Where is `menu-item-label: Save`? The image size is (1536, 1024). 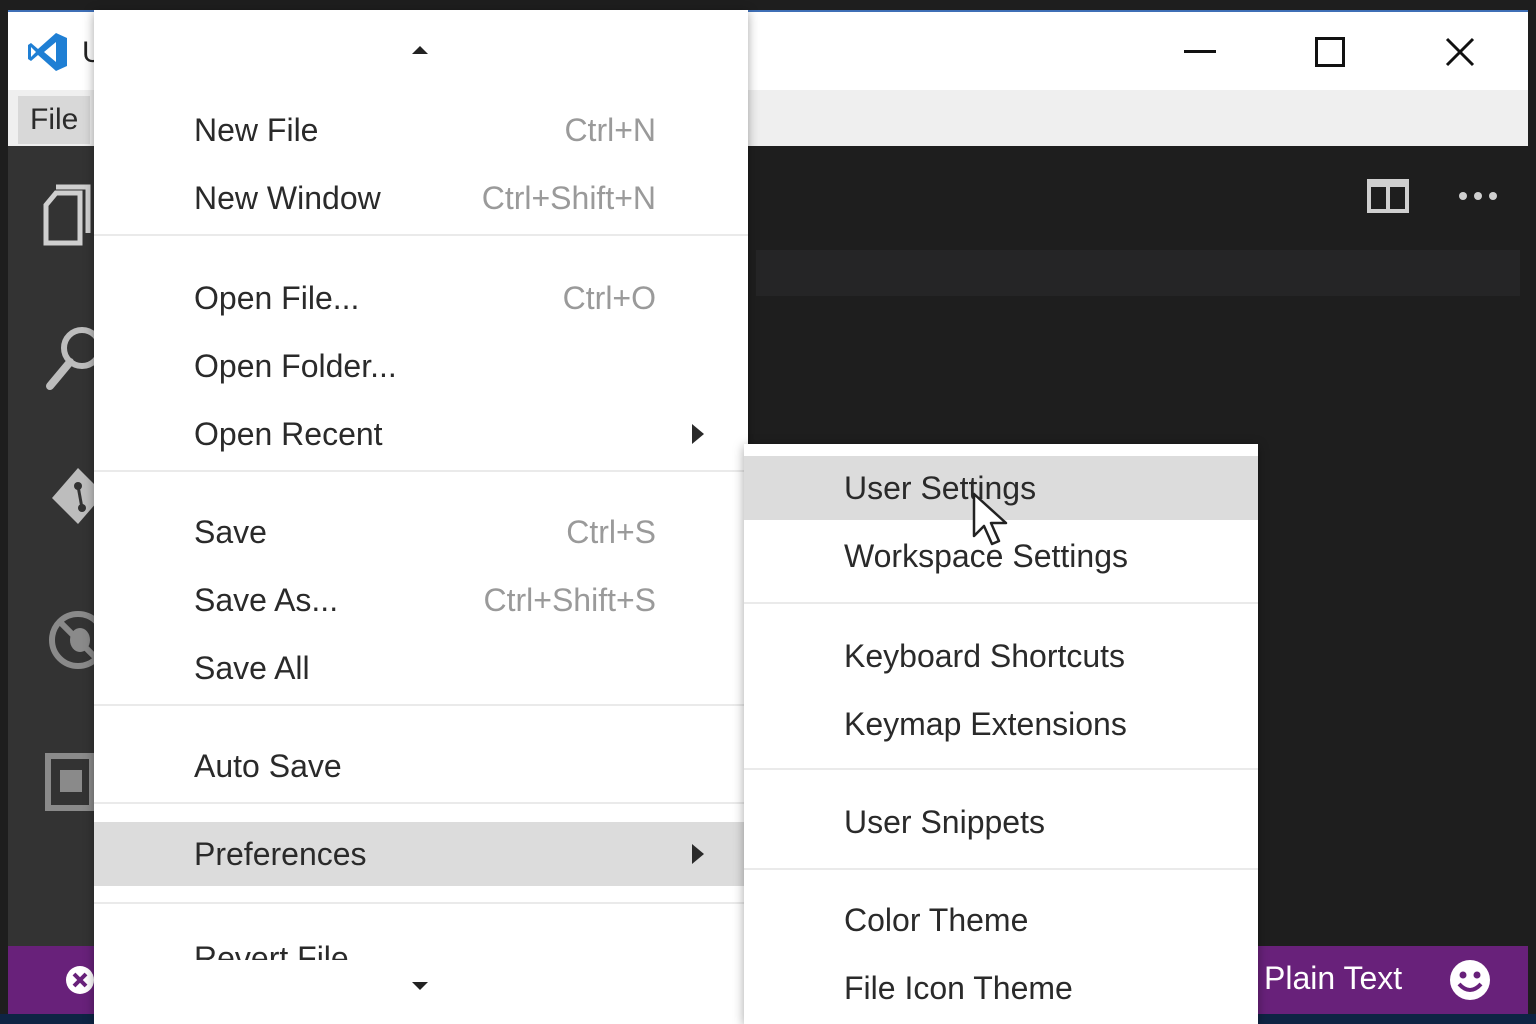
menu-item-label: Save is located at coordinates (230, 532).